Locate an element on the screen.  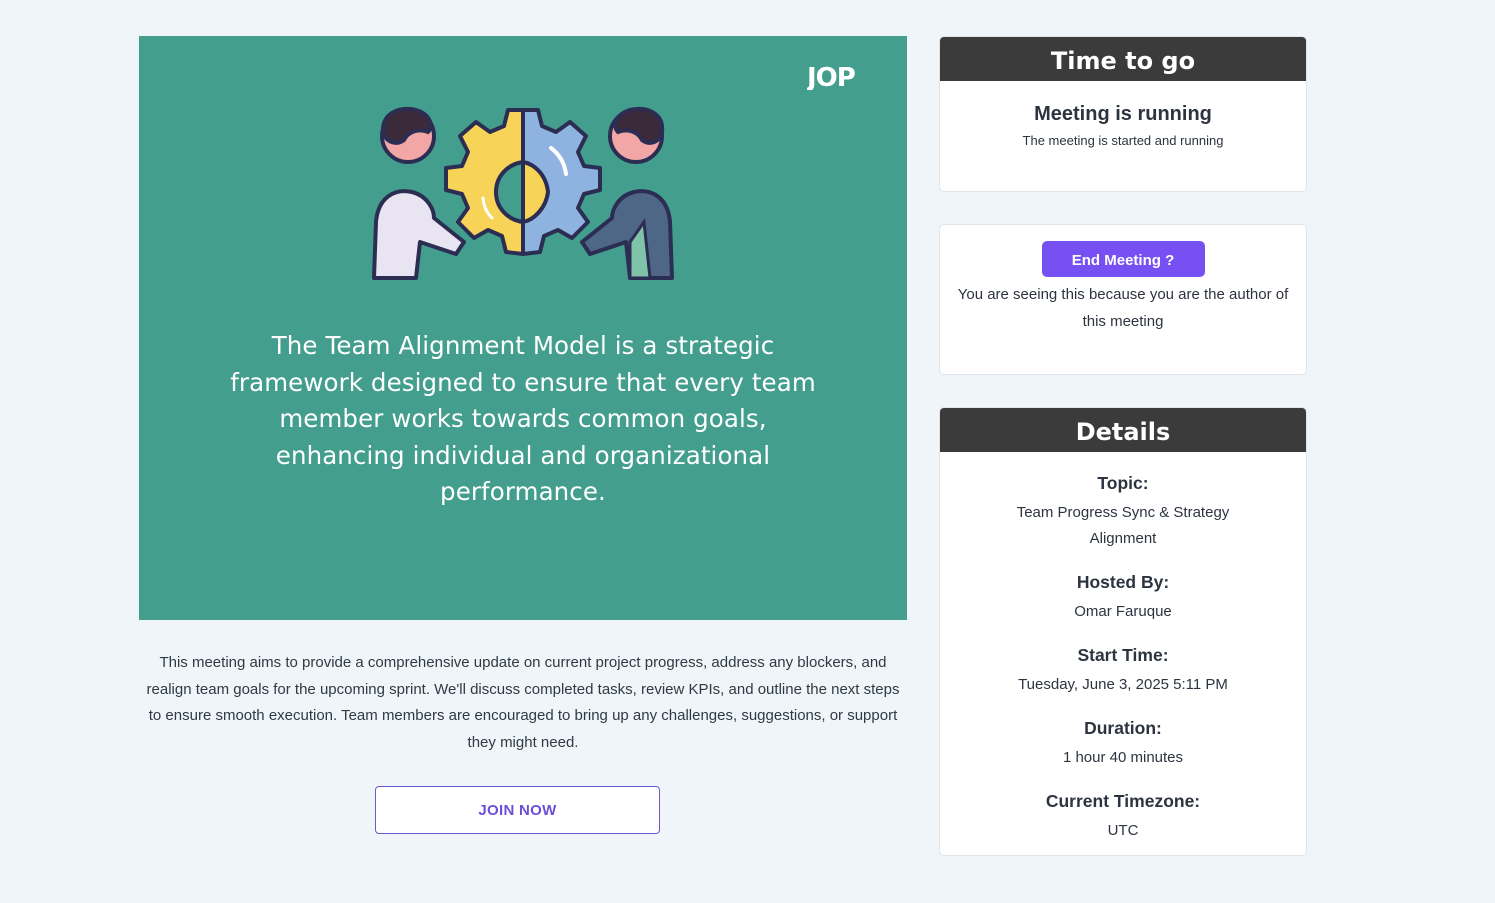
detail-timezone: Current Timezone: UTC is located at coordinates (1123, 817).